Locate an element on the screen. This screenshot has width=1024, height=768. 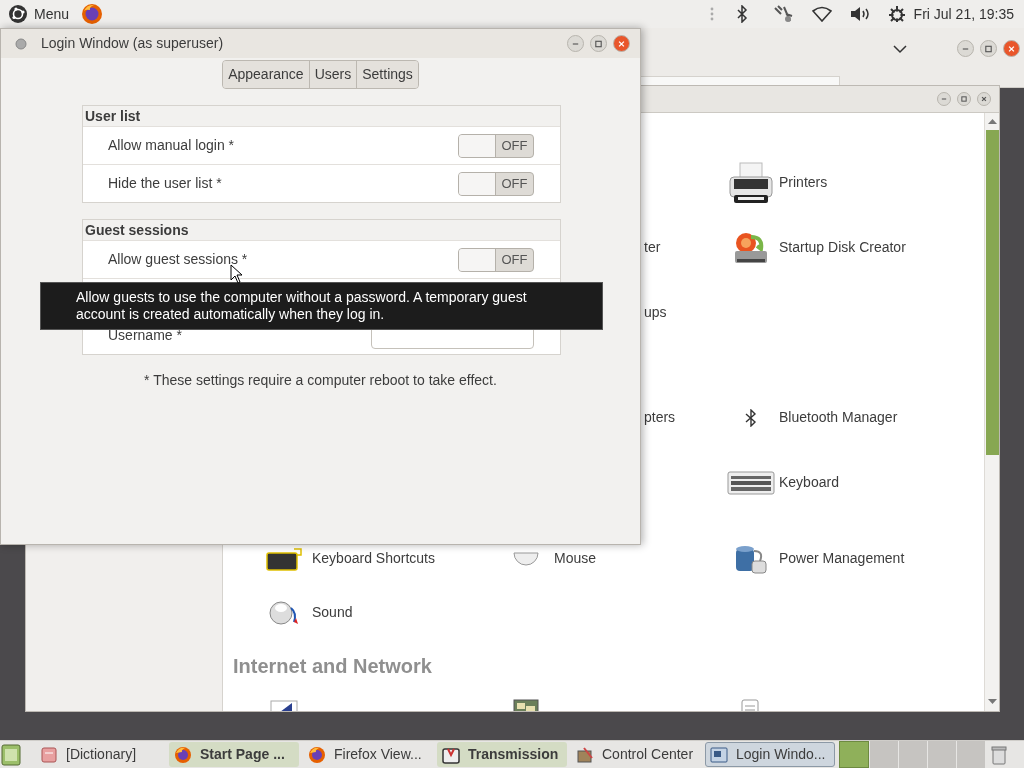
control-item-label: pters is located at coordinates (660, 417).